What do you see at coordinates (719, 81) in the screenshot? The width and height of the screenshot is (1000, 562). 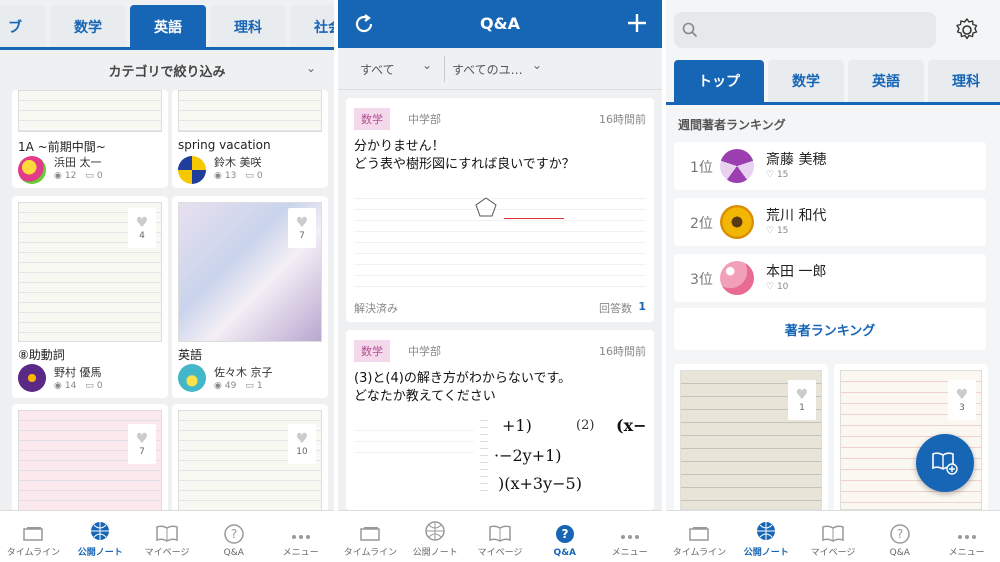 I see `tab-top: トップ` at bounding box center [719, 81].